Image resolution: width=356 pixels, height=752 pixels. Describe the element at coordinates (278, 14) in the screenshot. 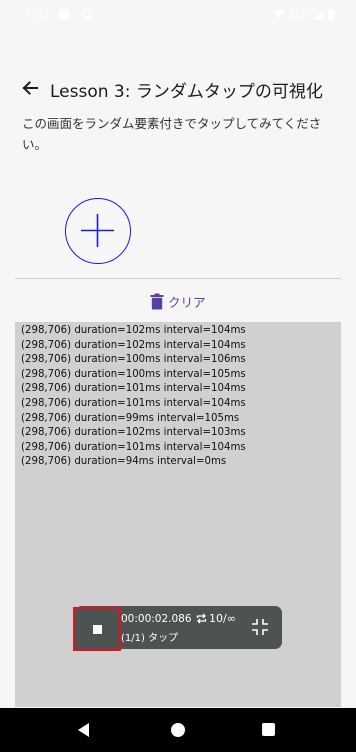

I see `wifi-icon` at that location.